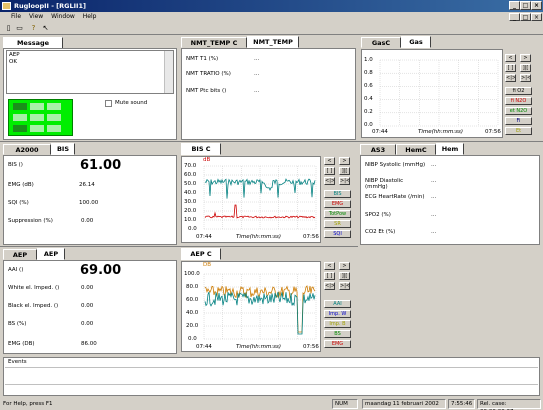 The height and width of the screenshot is (410, 543). Describe the element at coordinates (381, 42) in the screenshot. I see `tab-gasc: GasC` at that location.